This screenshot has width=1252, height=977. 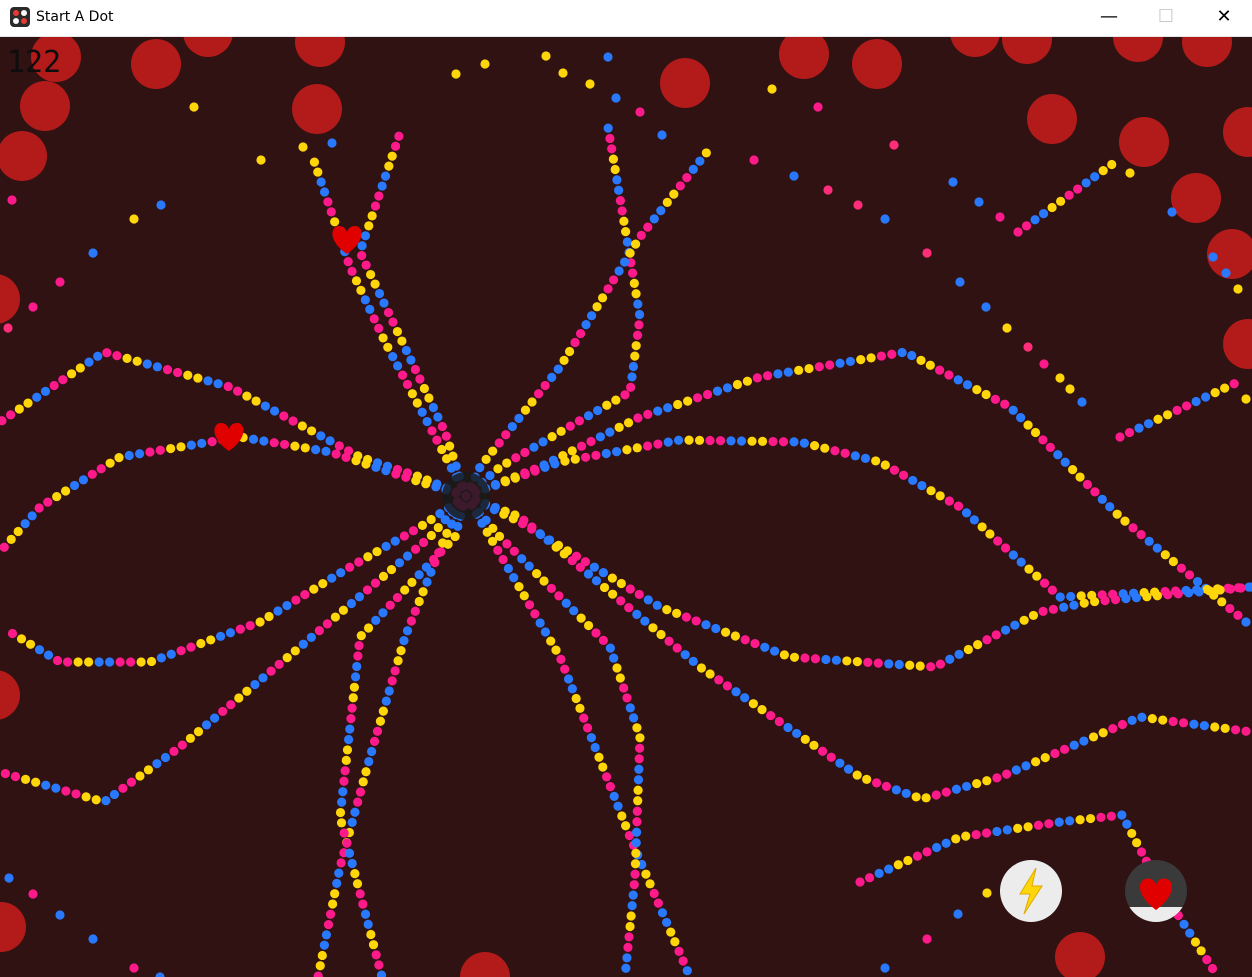 What do you see at coordinates (1156, 891) in the screenshot?
I see `heart-powerup-button` at bounding box center [1156, 891].